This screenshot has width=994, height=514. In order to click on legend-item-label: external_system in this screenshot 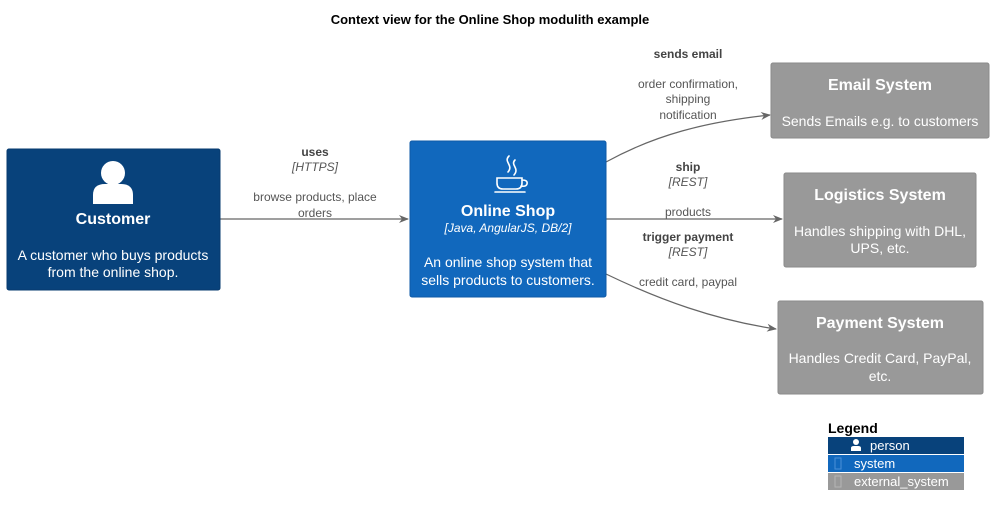, I will do `click(901, 481)`.